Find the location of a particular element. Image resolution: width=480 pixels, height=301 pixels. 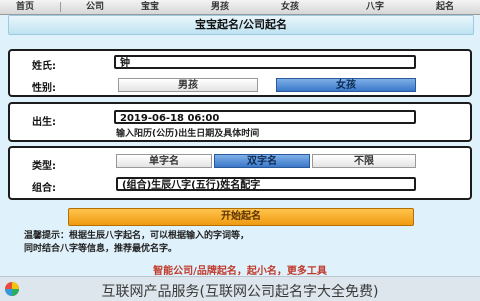

nav-item-bazi: 八字 is located at coordinates (375, 7).